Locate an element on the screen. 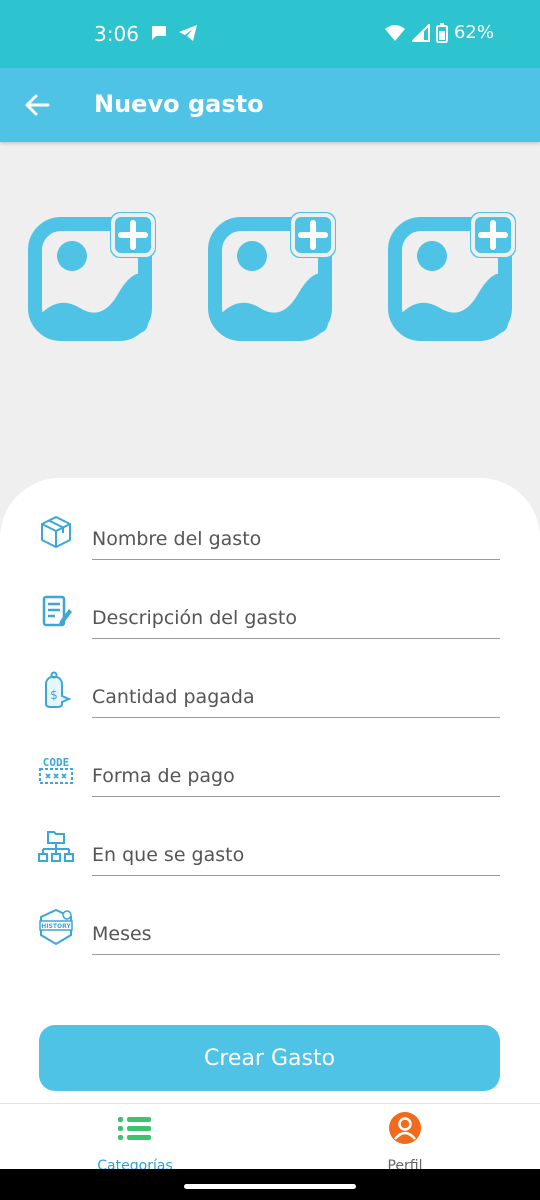 This screenshot has height=1200, width=540. system-status-icons: 62% is located at coordinates (439, 32).